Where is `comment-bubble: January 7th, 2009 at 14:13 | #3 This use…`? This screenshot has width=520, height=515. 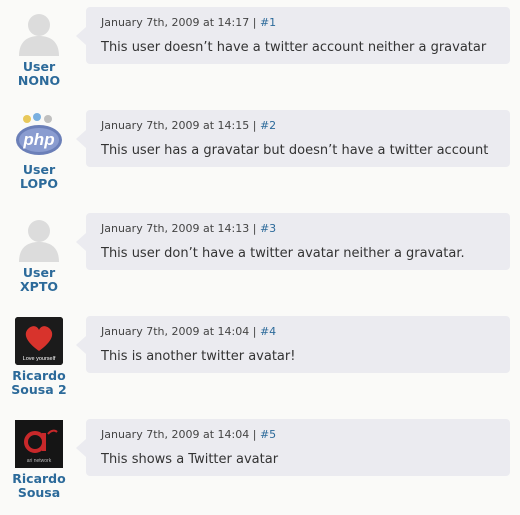
comment-bubble: January 7th, 2009 at 14:13 | #3 This use… is located at coordinates (293, 241).